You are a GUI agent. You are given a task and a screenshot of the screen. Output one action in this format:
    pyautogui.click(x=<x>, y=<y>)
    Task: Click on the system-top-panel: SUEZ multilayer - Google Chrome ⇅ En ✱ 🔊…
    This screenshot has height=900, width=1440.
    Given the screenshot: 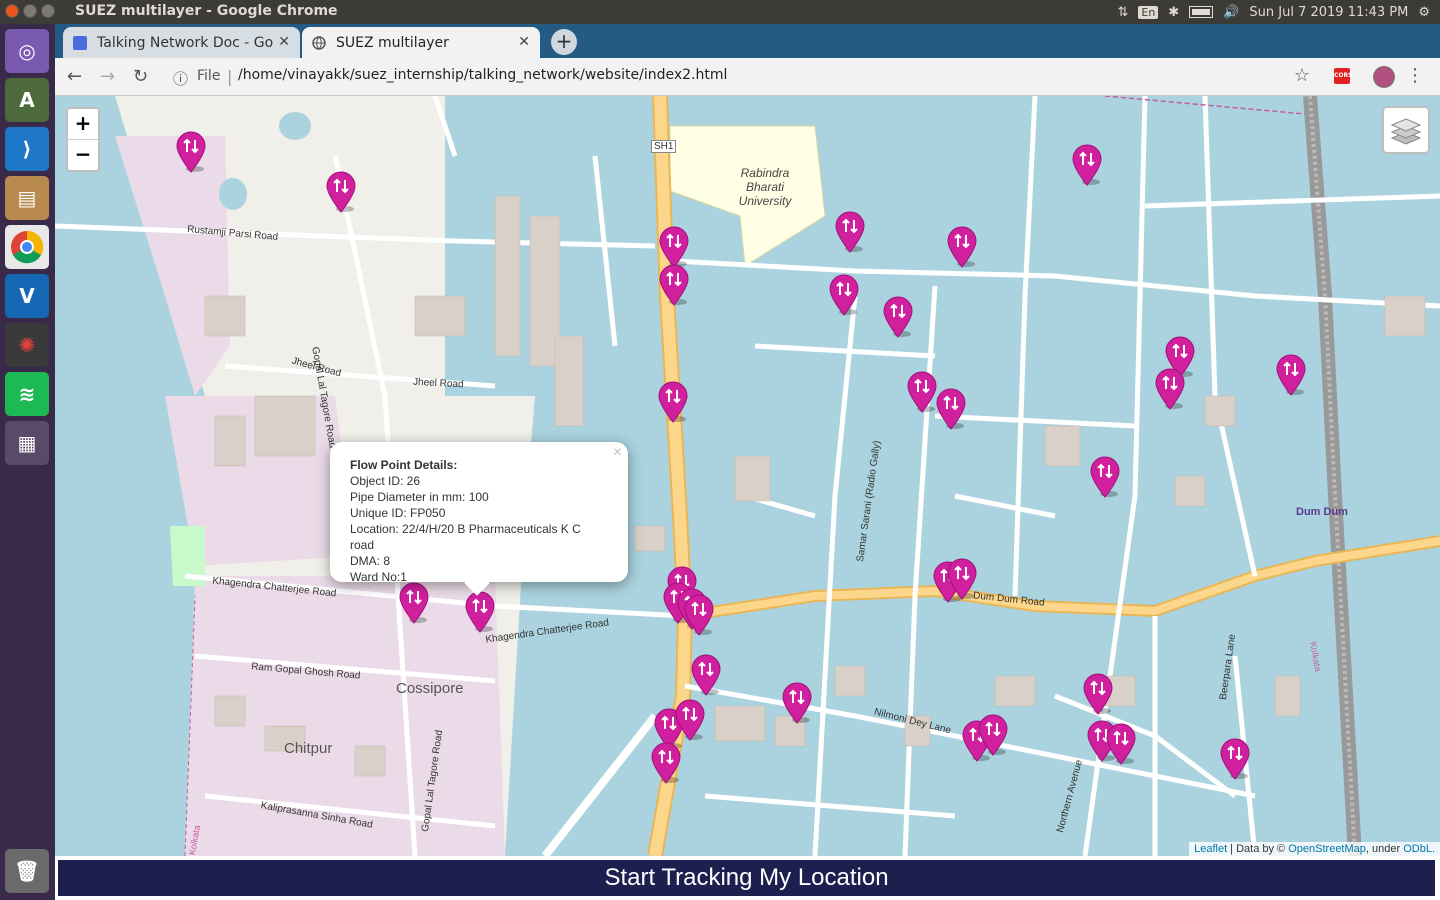 What is the action you would take?
    pyautogui.click(x=720, y=12)
    